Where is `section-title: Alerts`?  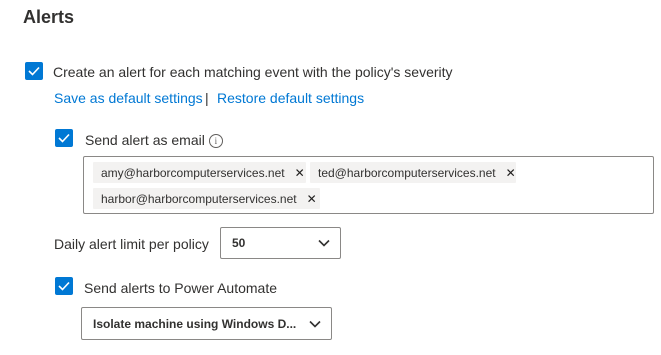
section-title: Alerts is located at coordinates (49, 17).